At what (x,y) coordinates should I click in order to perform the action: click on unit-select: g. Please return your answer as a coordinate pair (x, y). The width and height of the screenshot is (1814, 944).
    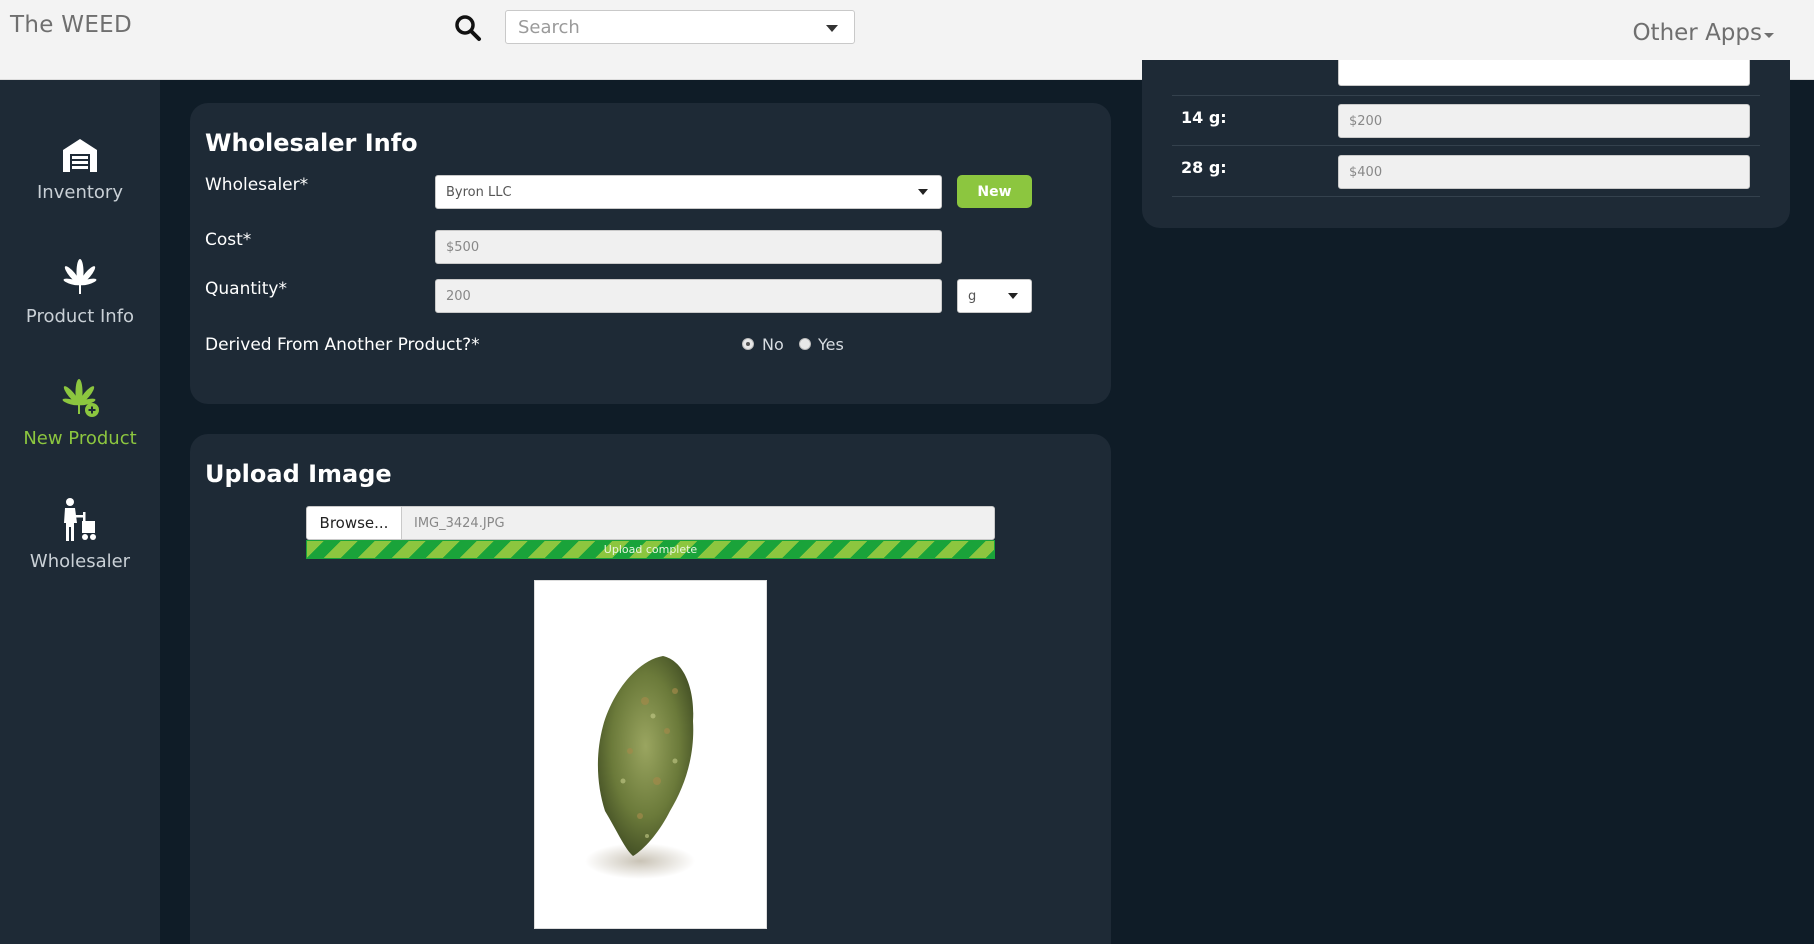
    Looking at the image, I should click on (994, 296).